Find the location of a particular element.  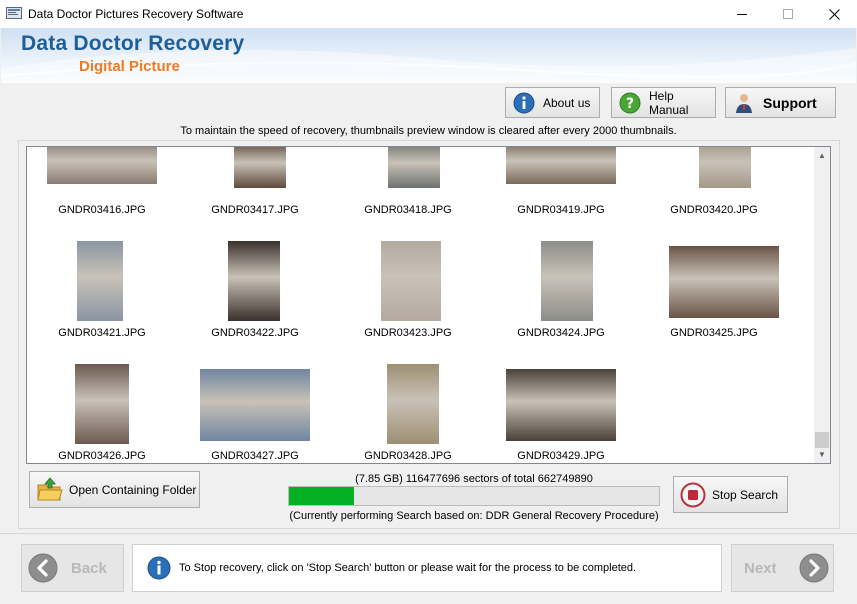

thumbnail-item: GNDR03425.JPG is located at coordinates (714, 274).